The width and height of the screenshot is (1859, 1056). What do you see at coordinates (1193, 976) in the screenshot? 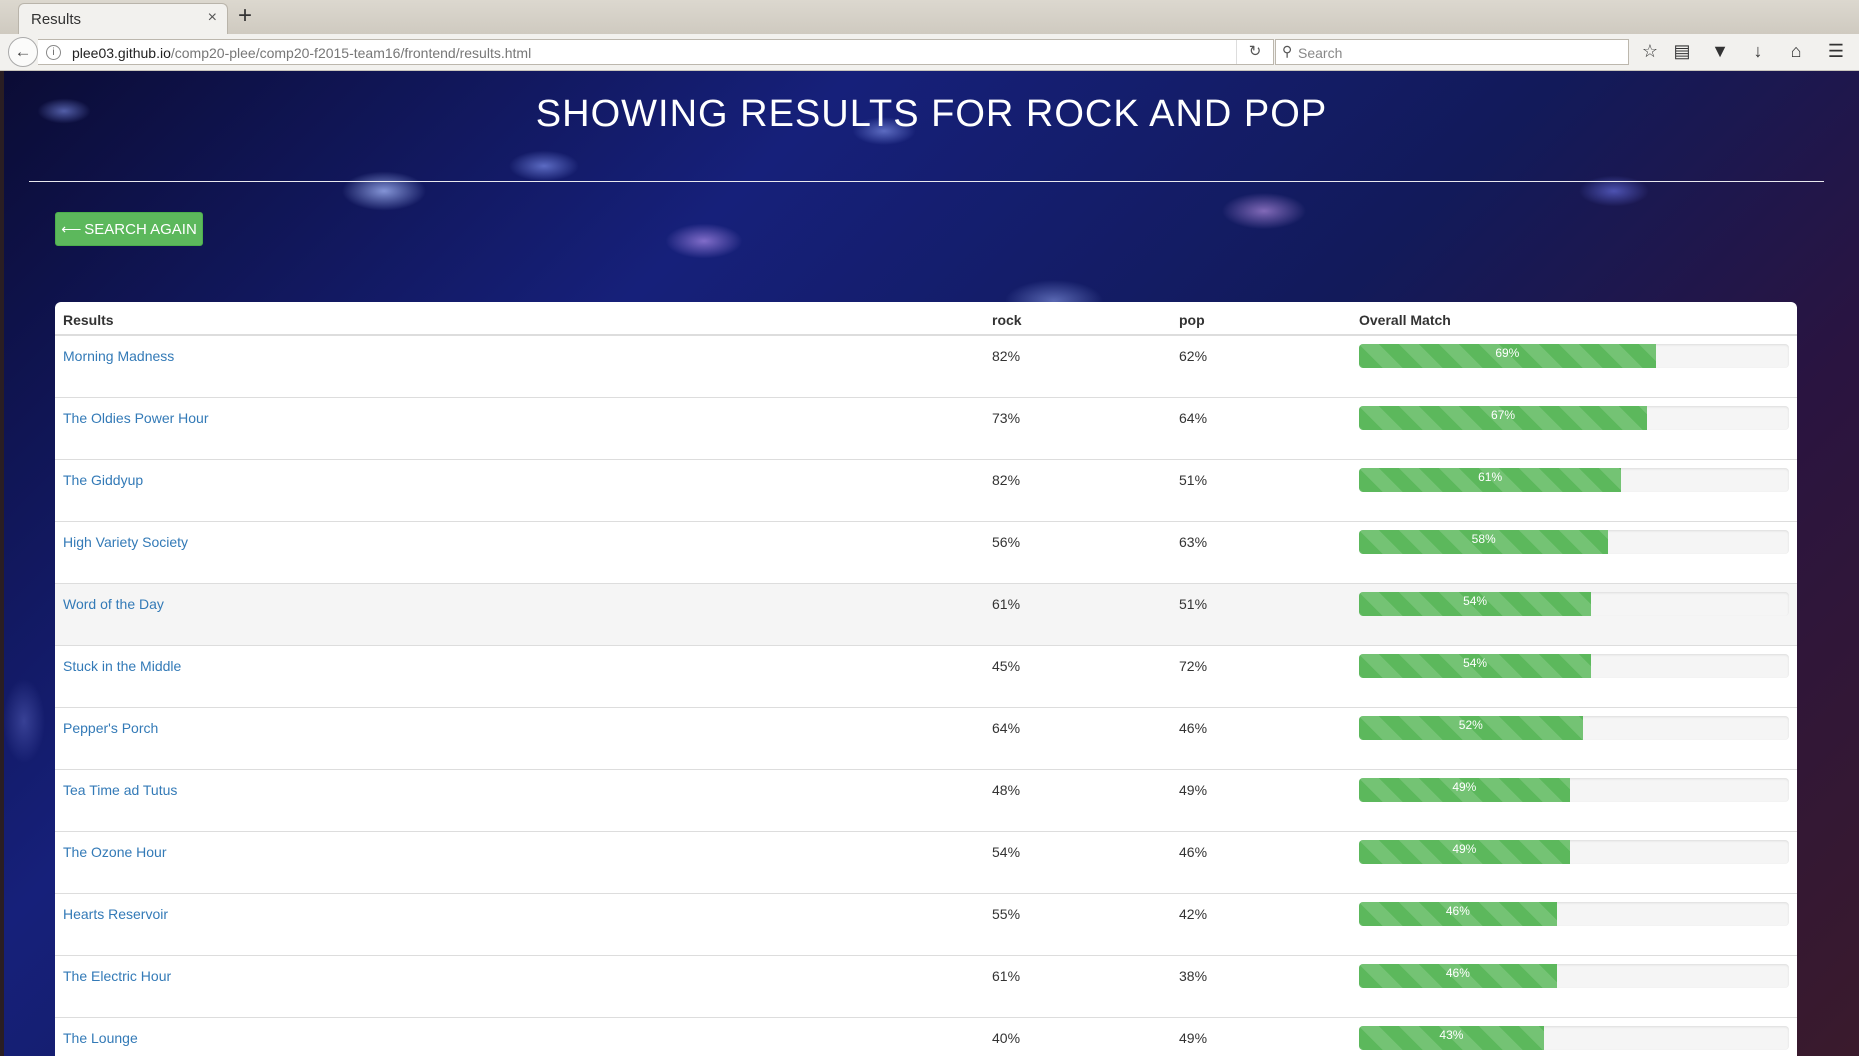
I see `pop-percent: 38%` at bounding box center [1193, 976].